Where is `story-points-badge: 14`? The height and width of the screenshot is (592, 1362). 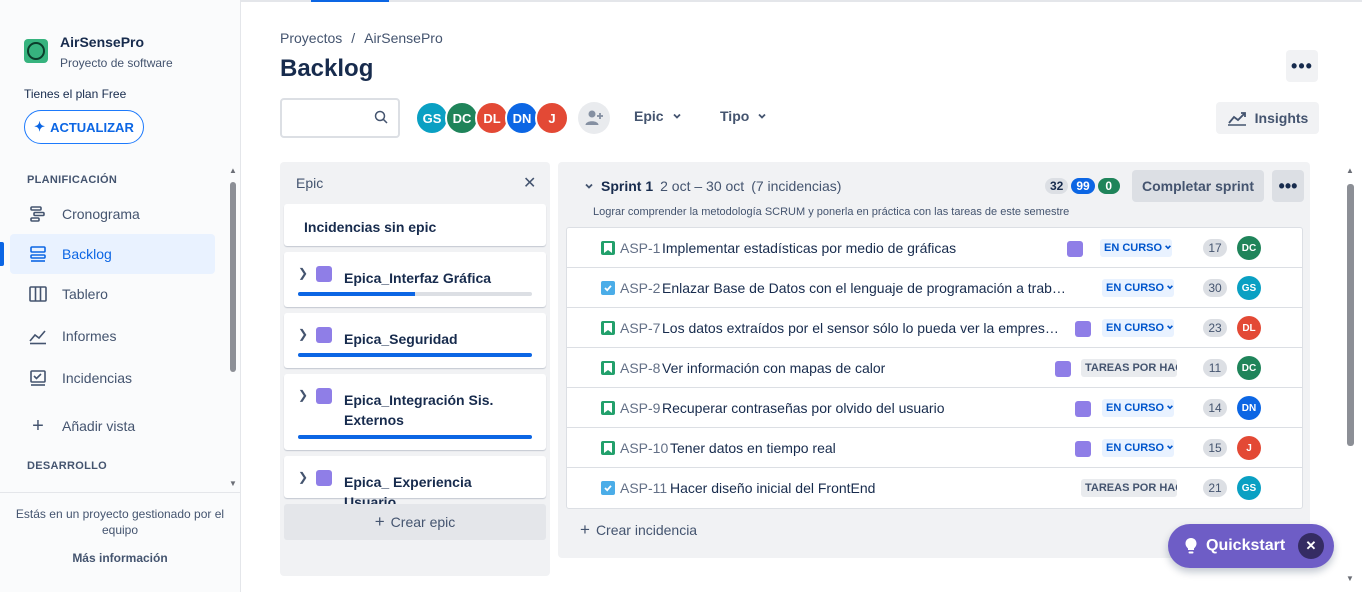 story-points-badge: 14 is located at coordinates (1215, 408).